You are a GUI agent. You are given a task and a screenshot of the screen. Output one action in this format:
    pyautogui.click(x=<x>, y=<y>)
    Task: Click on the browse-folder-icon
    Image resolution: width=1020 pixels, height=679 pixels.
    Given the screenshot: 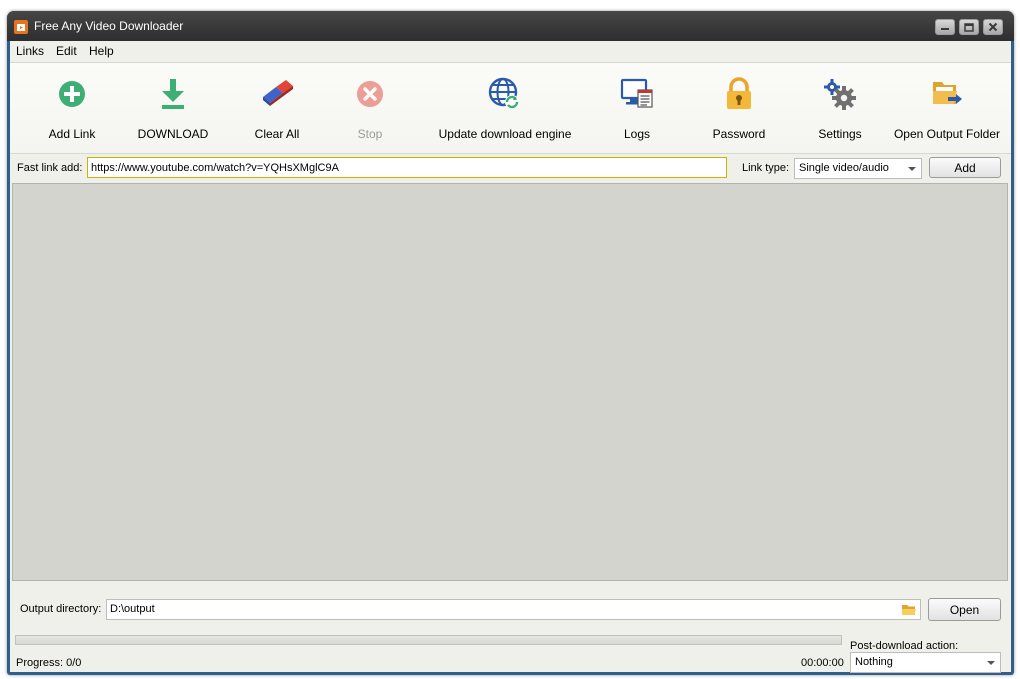 What is the action you would take?
    pyautogui.click(x=909, y=610)
    